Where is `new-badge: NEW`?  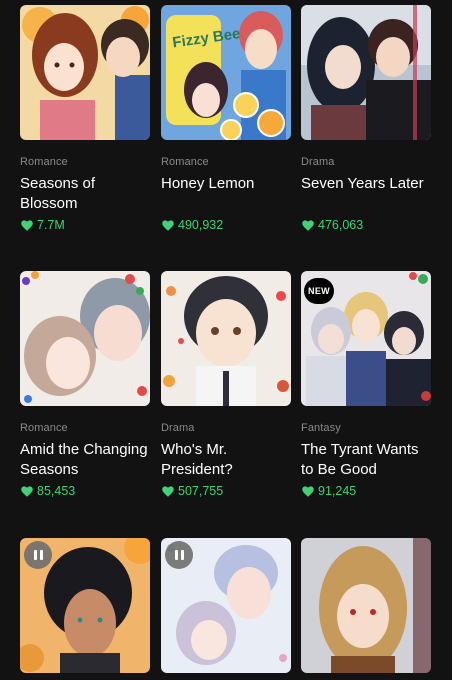 new-badge: NEW is located at coordinates (319, 291).